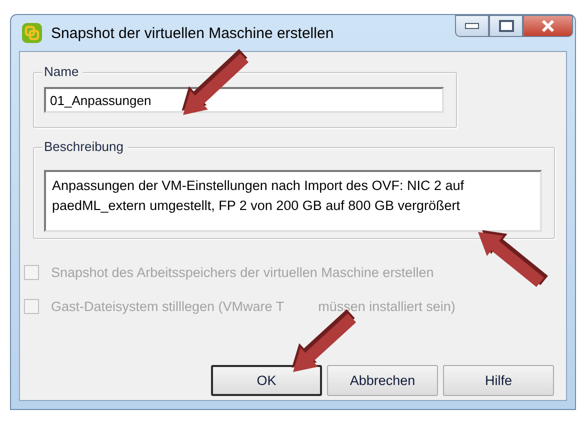 This screenshot has width=581, height=428. What do you see at coordinates (32, 33) in the screenshot?
I see `app-logo-icon` at bounding box center [32, 33].